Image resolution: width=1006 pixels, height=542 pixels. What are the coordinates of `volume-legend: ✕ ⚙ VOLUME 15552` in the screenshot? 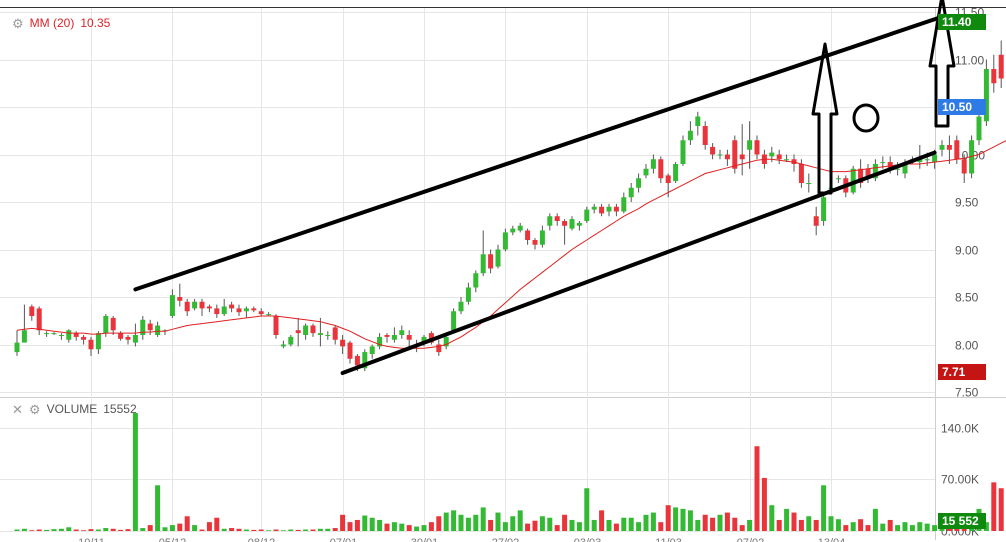 It's located at (74, 409).